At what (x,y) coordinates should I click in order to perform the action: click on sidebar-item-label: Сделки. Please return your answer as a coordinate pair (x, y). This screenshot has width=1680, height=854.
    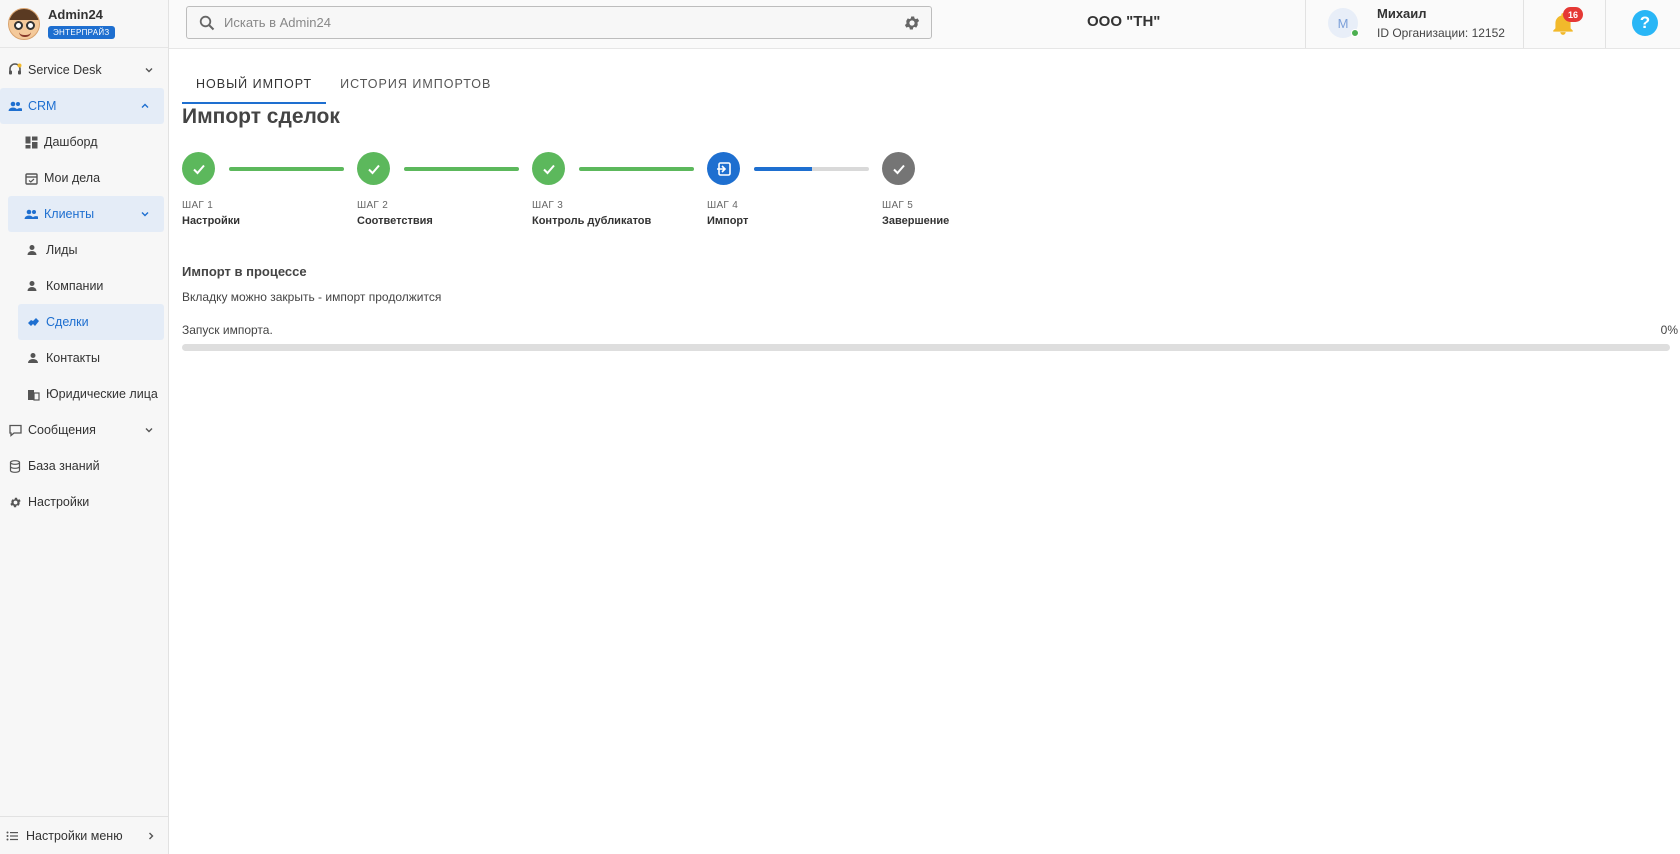
    Looking at the image, I should click on (67, 322).